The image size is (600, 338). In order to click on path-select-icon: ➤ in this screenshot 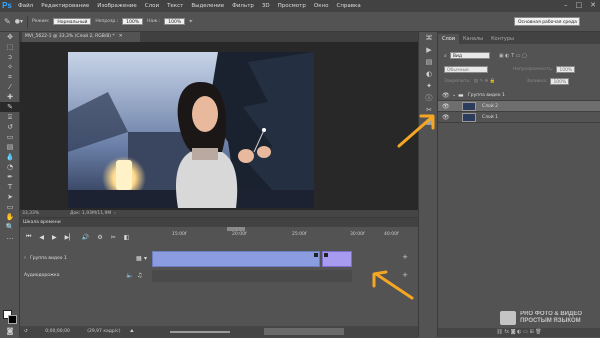, I will do `click(10, 197)`.